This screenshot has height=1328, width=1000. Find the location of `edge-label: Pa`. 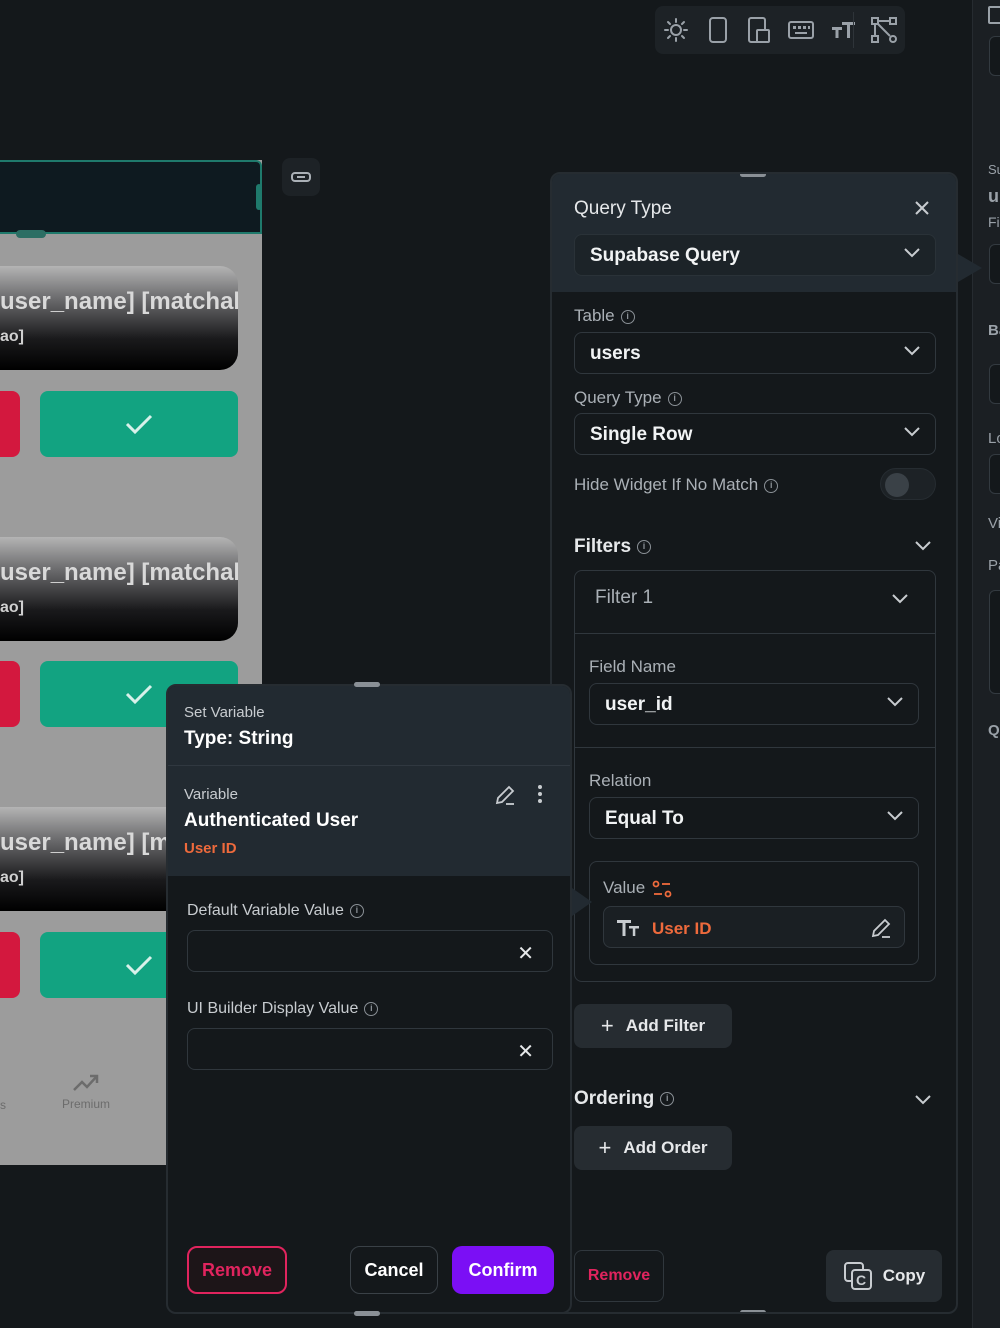

edge-label: Pa is located at coordinates (994, 565).